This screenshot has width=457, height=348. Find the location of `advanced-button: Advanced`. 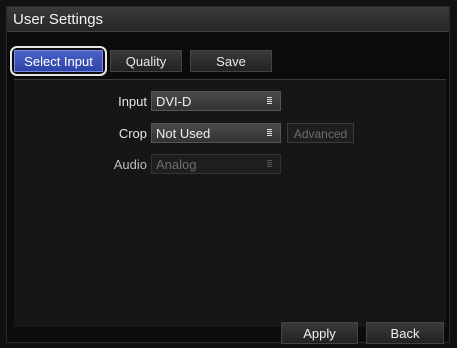

advanced-button: Advanced is located at coordinates (320, 133).